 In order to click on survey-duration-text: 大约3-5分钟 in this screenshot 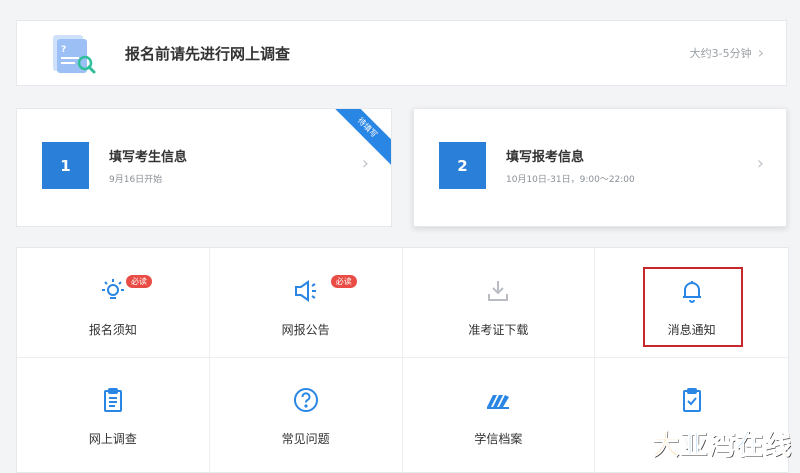, I will do `click(720, 53)`.